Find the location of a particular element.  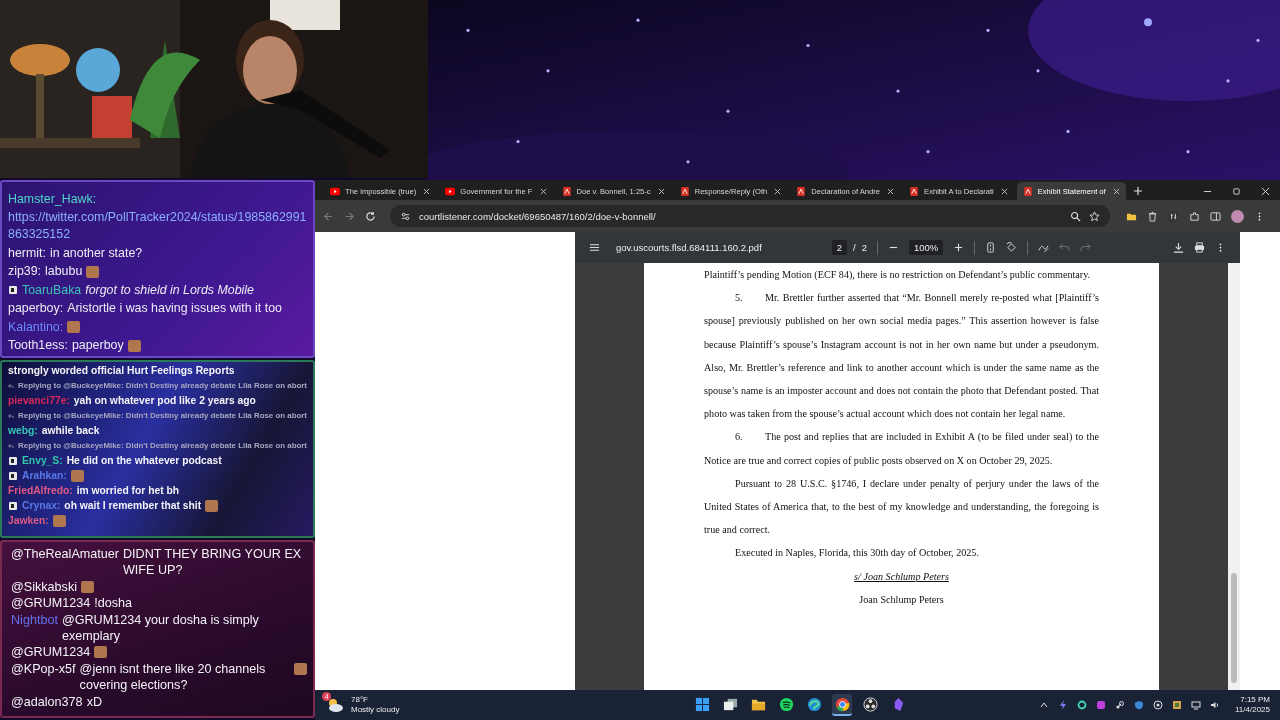

new-tab-icon is located at coordinates (1137, 191).